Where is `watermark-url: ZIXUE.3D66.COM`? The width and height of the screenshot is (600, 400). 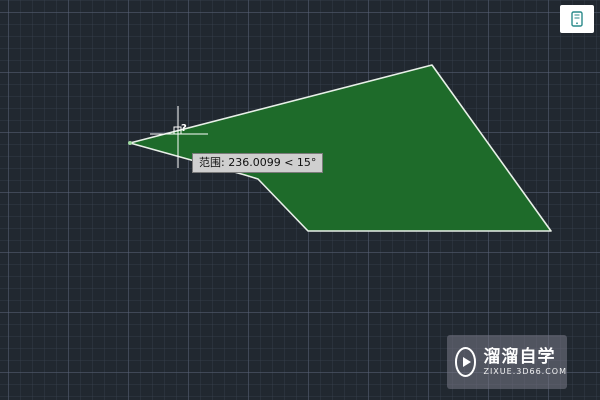 watermark-url: ZIXUE.3D66.COM is located at coordinates (525, 371).